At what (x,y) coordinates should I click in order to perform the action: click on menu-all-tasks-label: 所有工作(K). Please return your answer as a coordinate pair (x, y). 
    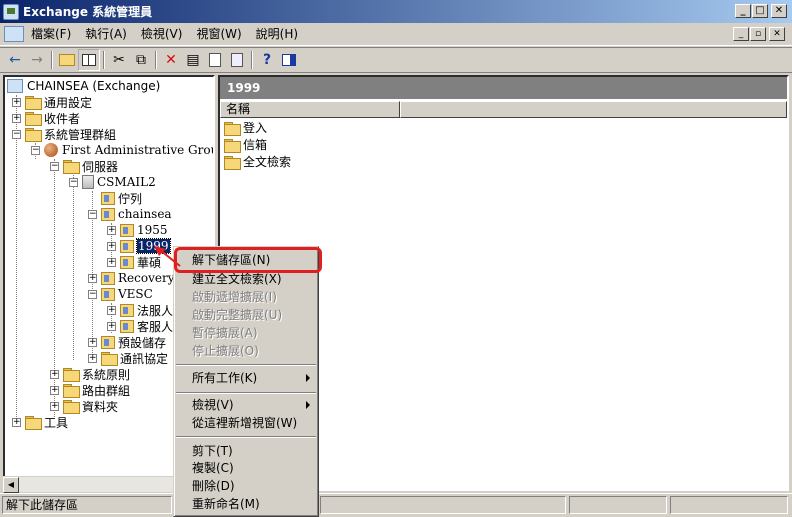
    Looking at the image, I should click on (225, 378).